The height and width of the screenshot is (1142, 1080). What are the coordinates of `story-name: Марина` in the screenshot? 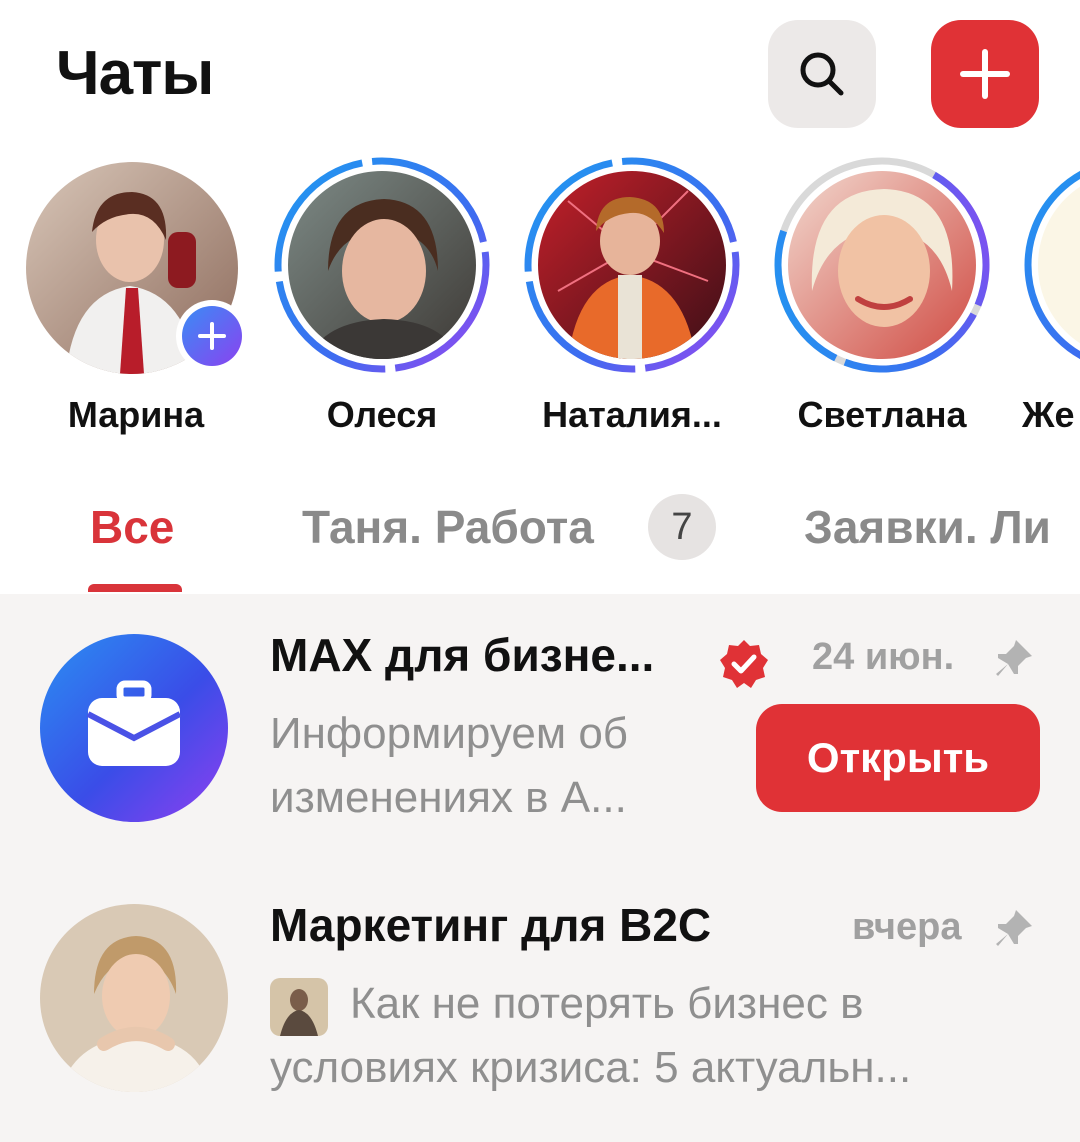 It's located at (136, 414).